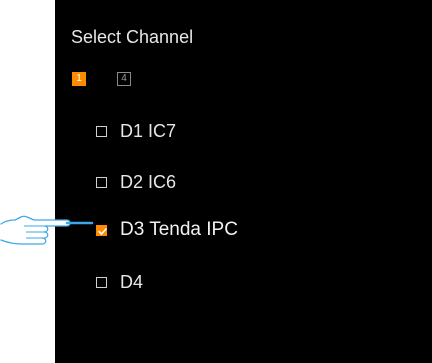 This screenshot has width=432, height=363. I want to click on channel-checkbox-d4, so click(101, 282).